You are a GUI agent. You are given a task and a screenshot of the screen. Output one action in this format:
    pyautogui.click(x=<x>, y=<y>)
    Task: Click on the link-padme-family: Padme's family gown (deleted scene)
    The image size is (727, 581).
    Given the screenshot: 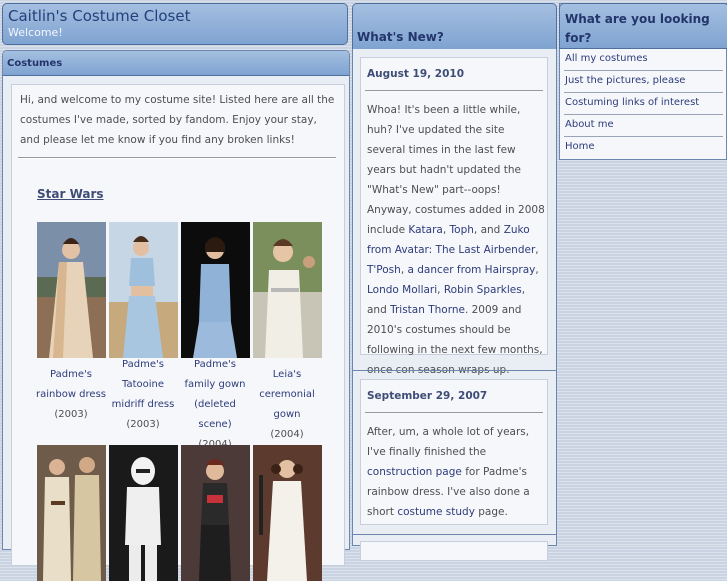 What is the action you would take?
    pyautogui.click(x=214, y=394)
    